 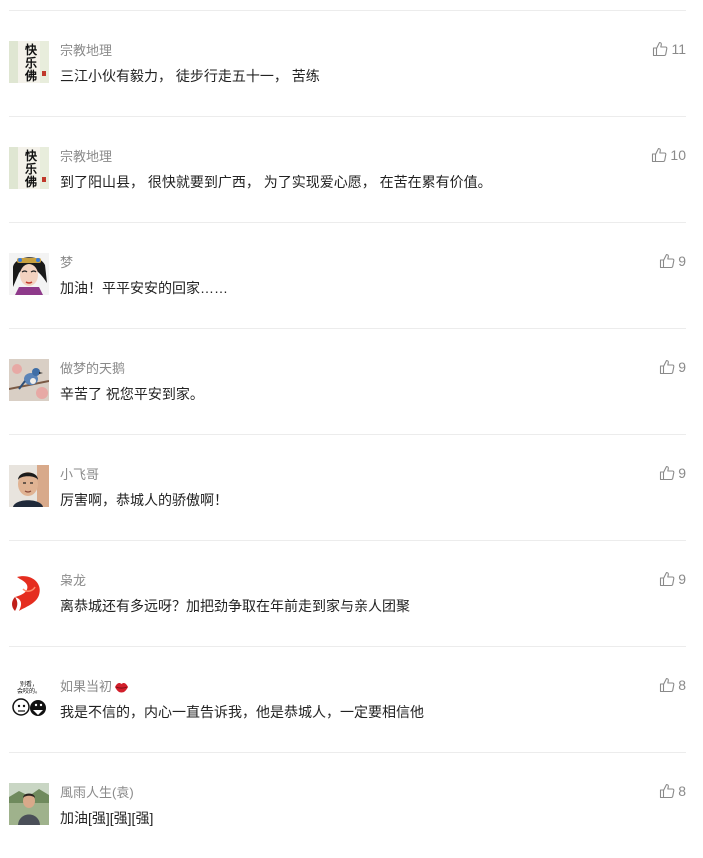 I want to click on outdoor-man-avatar-image, so click(x=29, y=804).